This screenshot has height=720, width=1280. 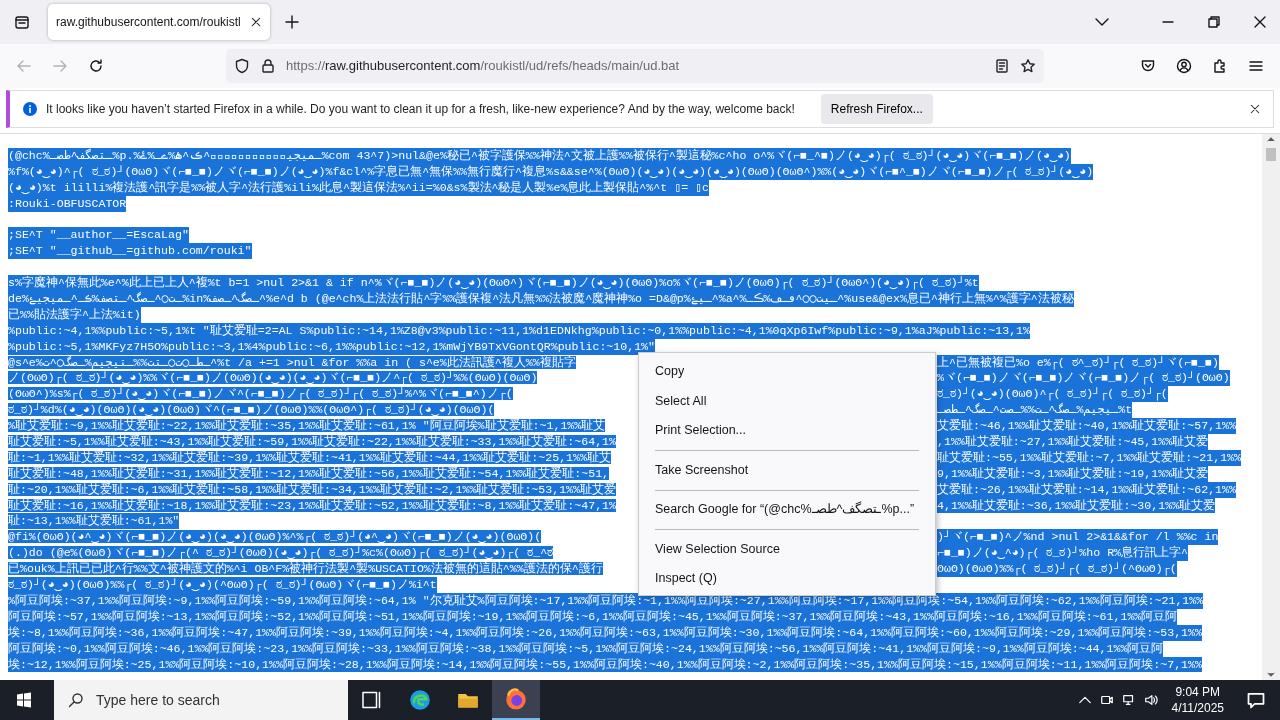 I want to click on browser-tab: raw.githubusercontent.com/roukistl, so click(x=159, y=22).